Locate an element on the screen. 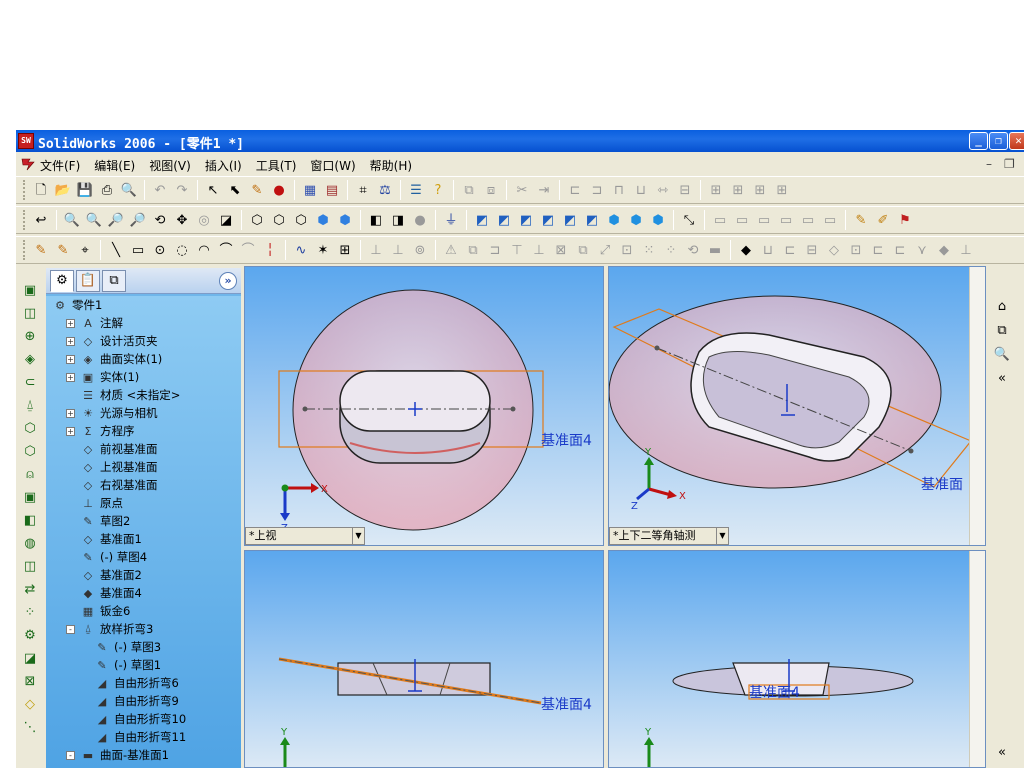 This screenshot has height=768, width=1024. design-library-icon: ⧉ is located at coordinates (1002, 330).